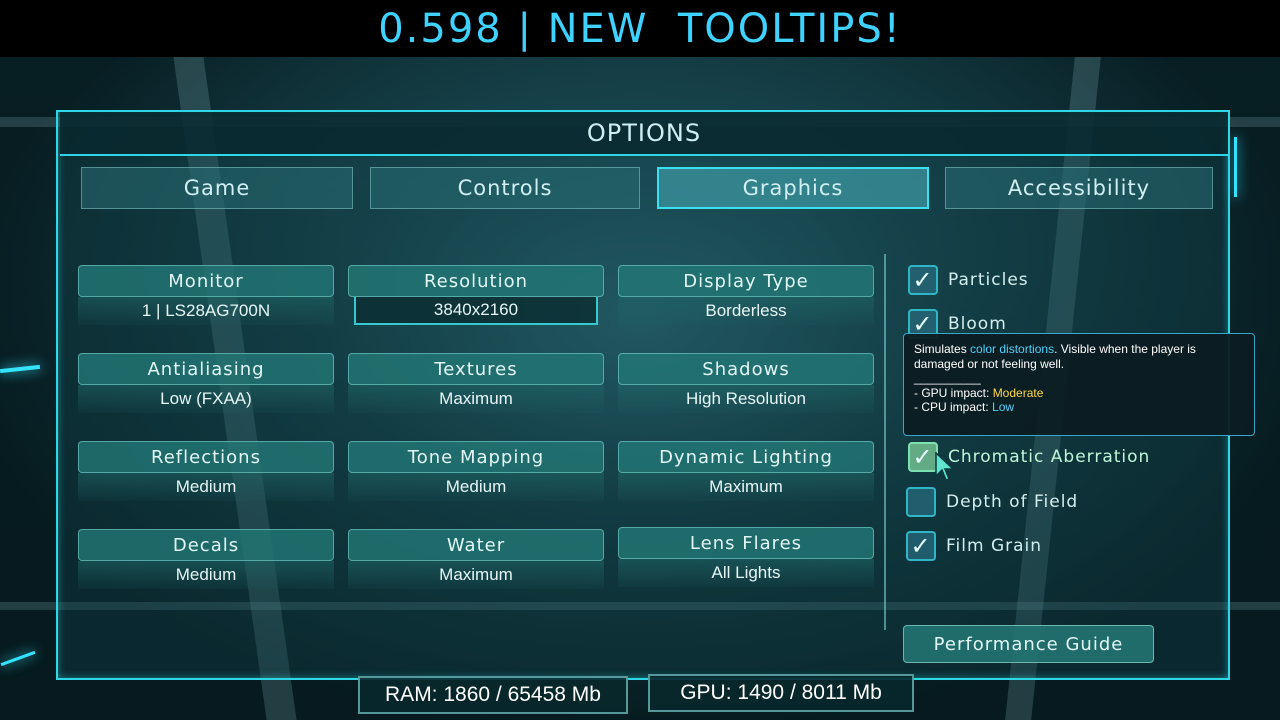 This screenshot has width=1280, height=720. I want to click on version-banner: 0.598 | NEW TOOLTIPS!, so click(640, 28).